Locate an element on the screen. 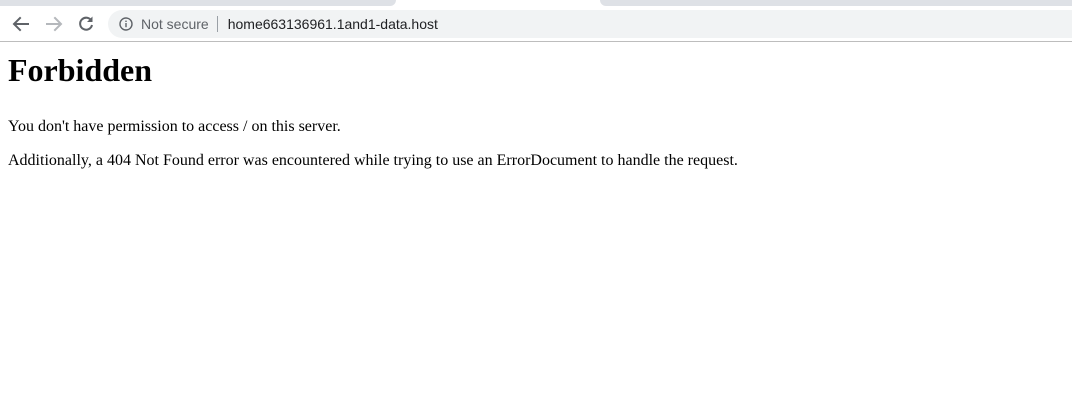 This screenshot has width=1072, height=418. tab-strip-background-left is located at coordinates (198, 3).